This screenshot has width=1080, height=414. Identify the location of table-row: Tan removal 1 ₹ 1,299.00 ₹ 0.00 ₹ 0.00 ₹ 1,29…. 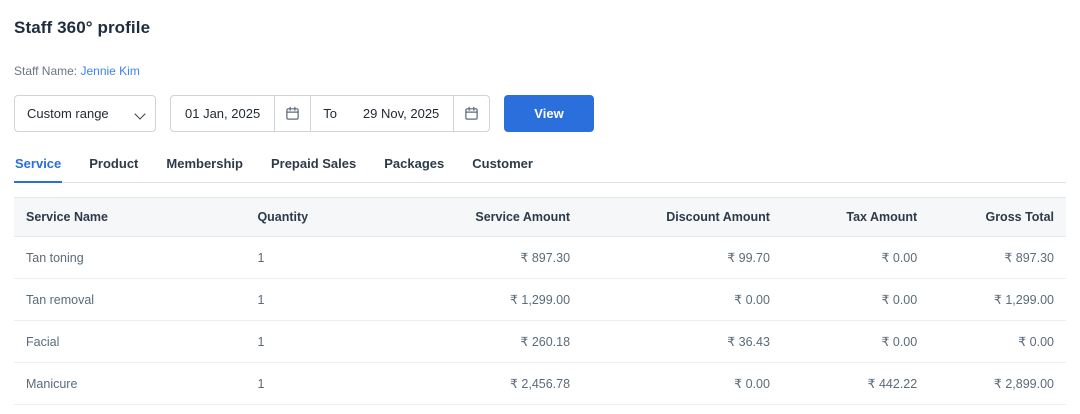
(540, 299).